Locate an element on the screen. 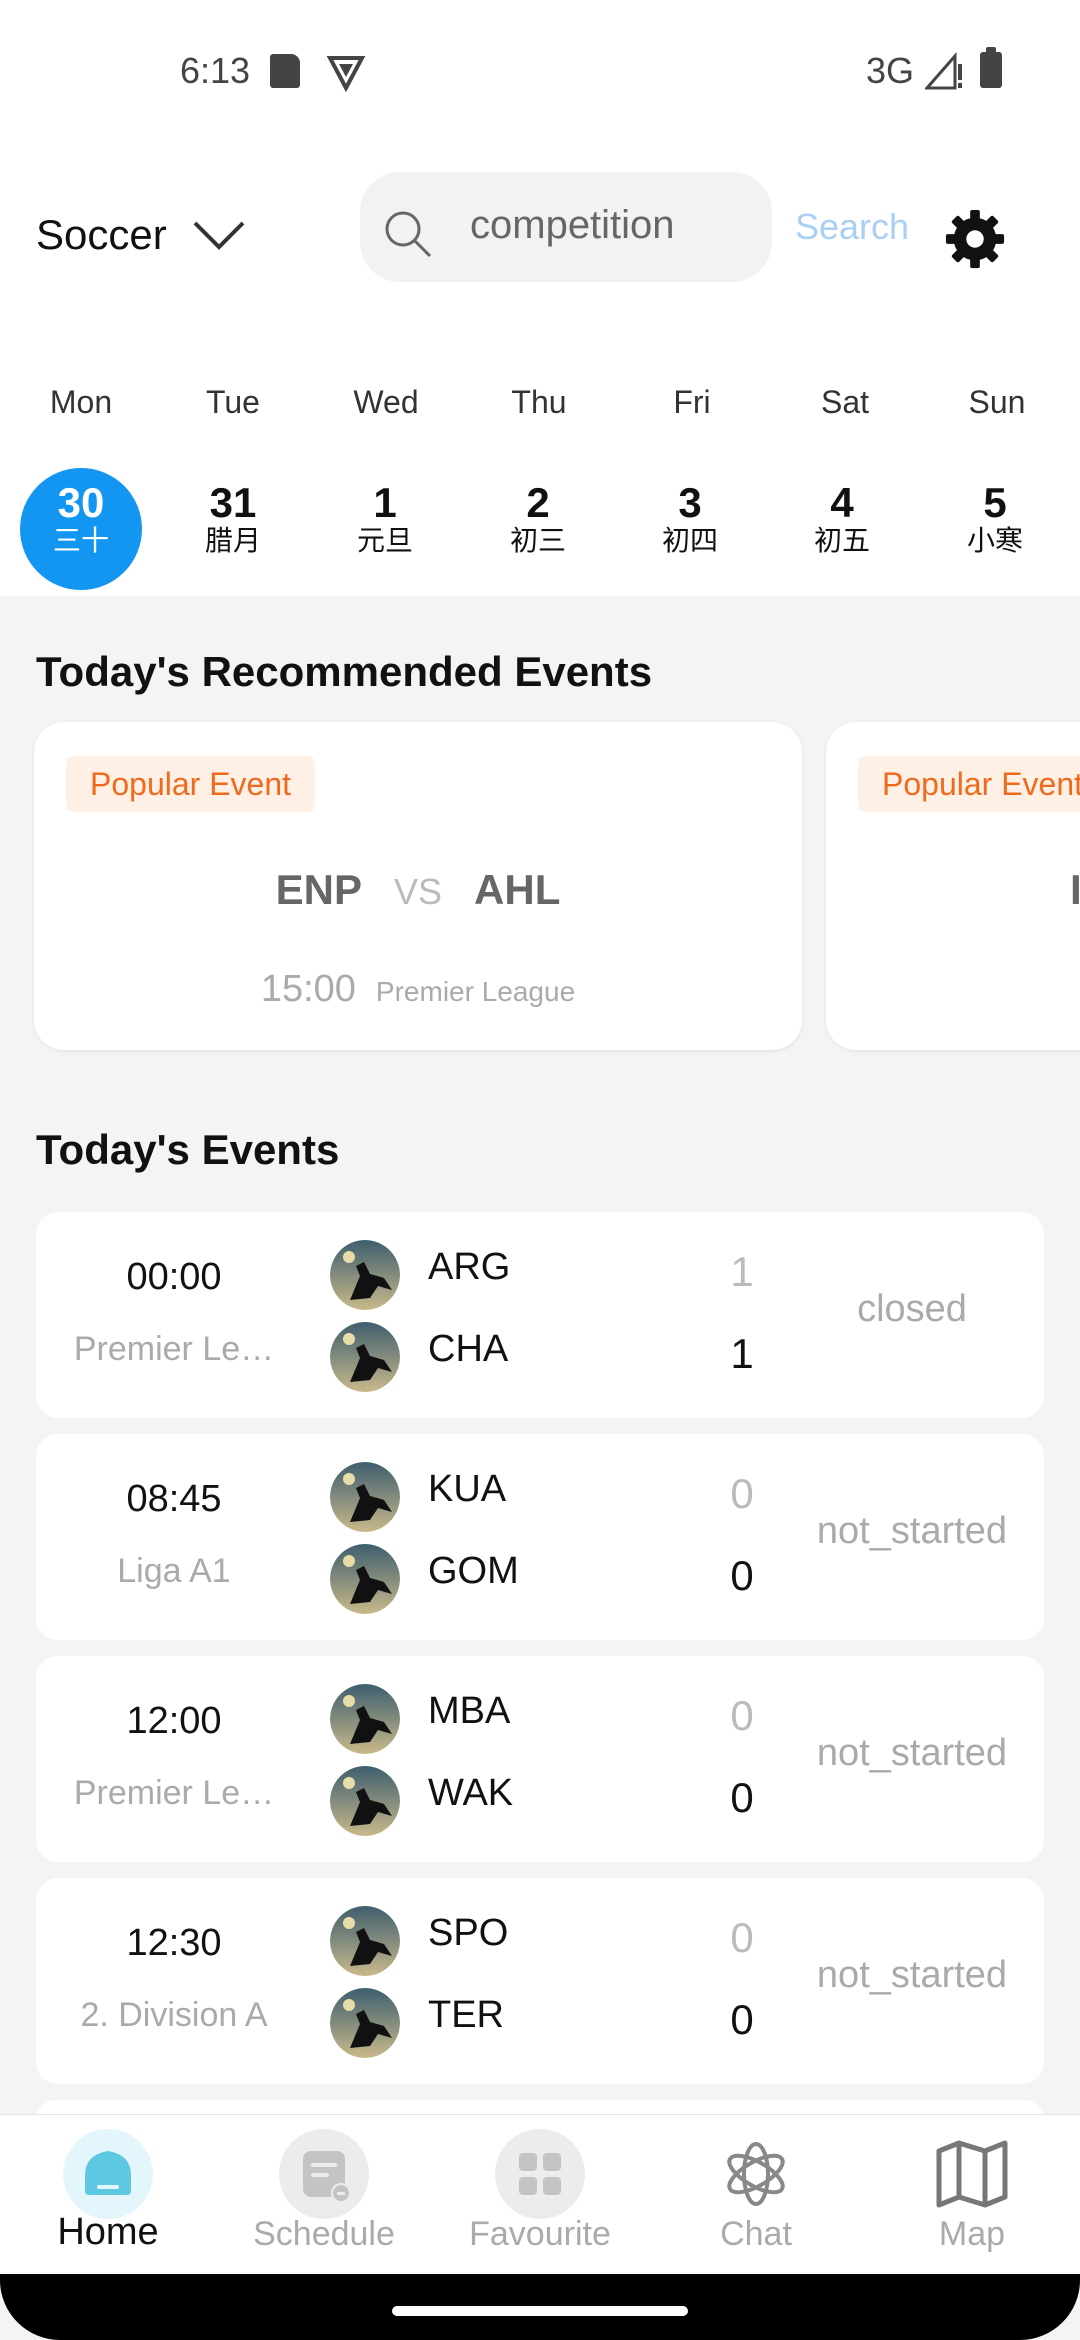  sport-selector: Soccer is located at coordinates (141, 235).